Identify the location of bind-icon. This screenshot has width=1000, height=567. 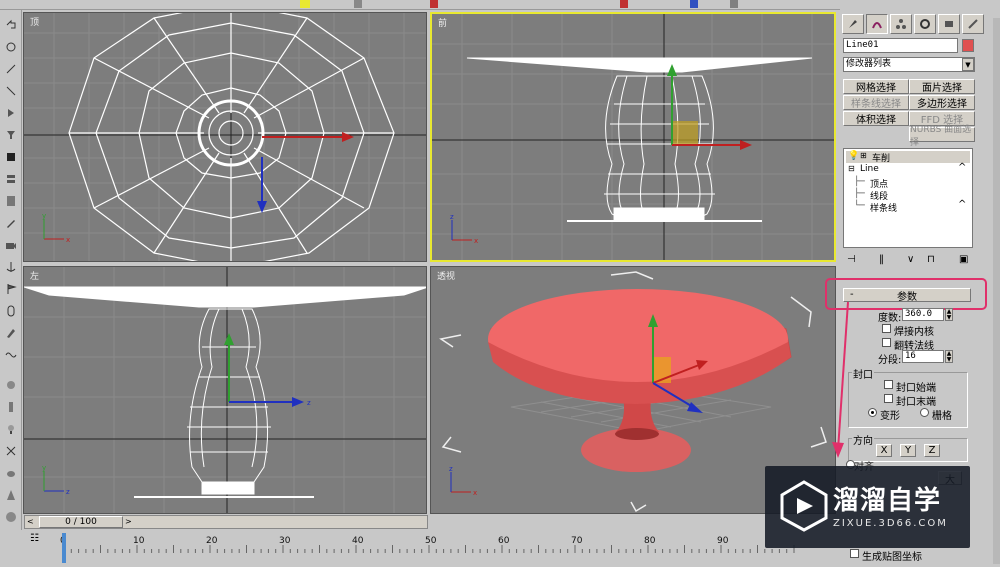
(10, 113).